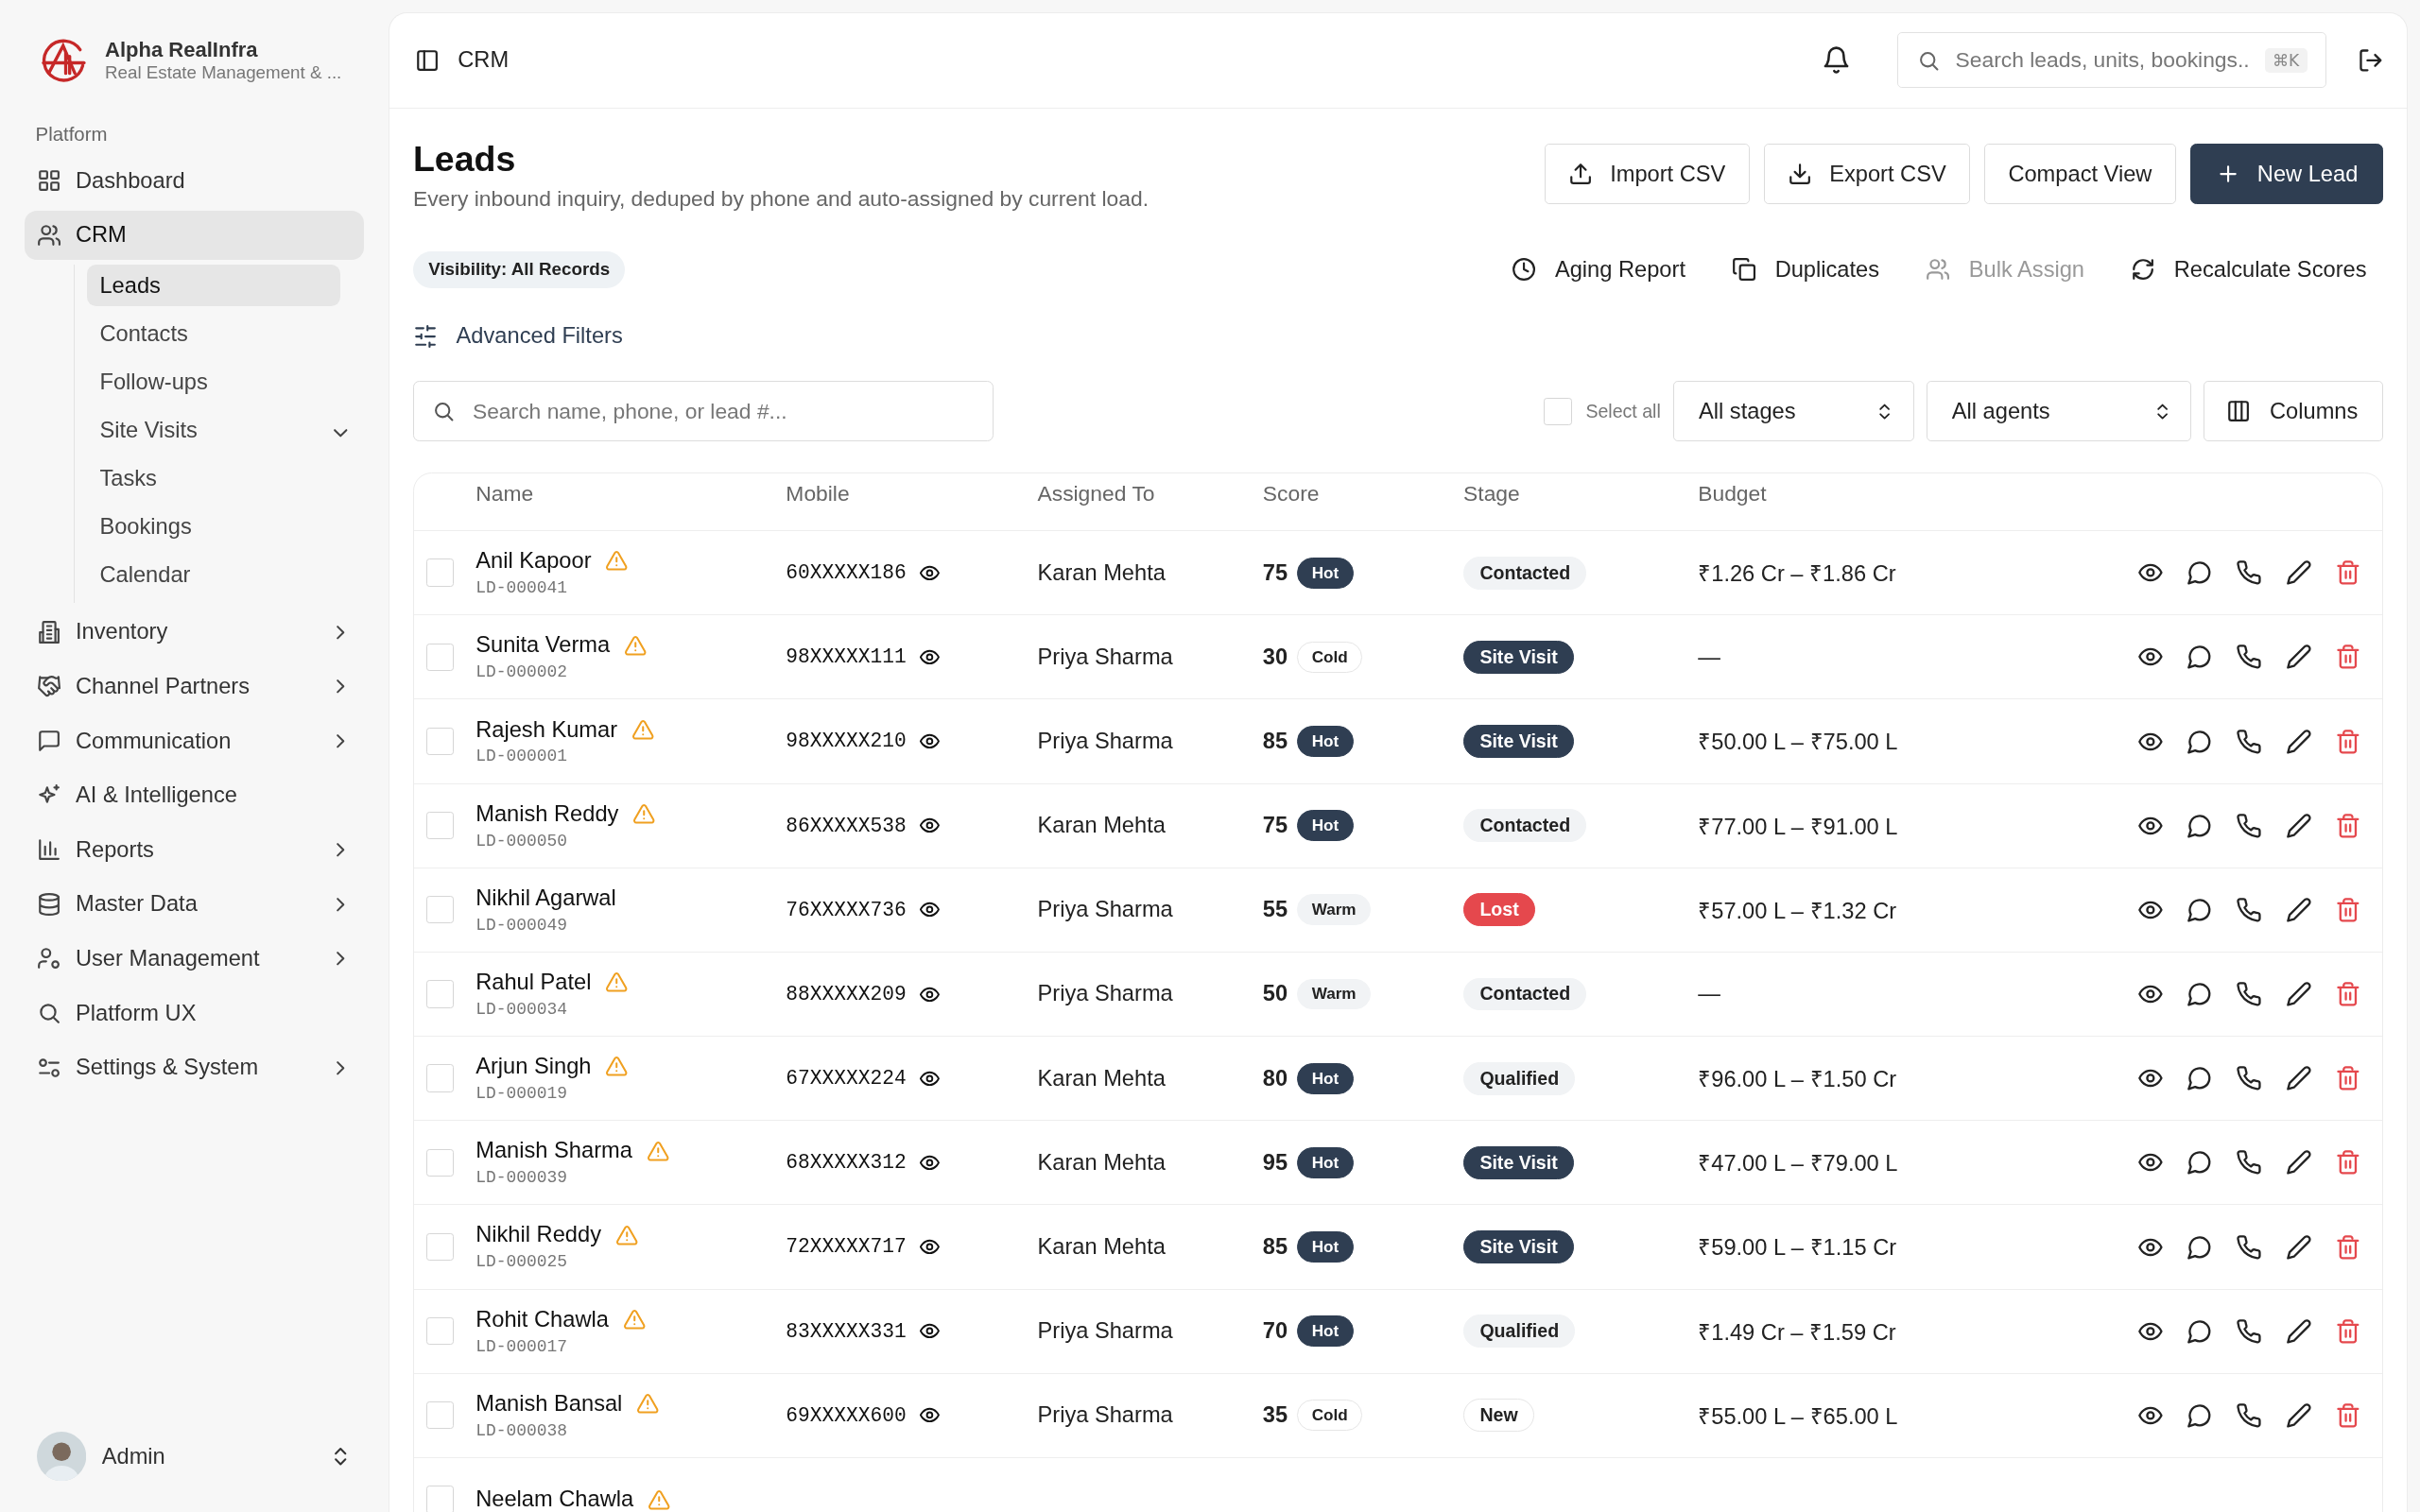  What do you see at coordinates (522, 1346) in the screenshot?
I see `lead-id: LD-000017` at bounding box center [522, 1346].